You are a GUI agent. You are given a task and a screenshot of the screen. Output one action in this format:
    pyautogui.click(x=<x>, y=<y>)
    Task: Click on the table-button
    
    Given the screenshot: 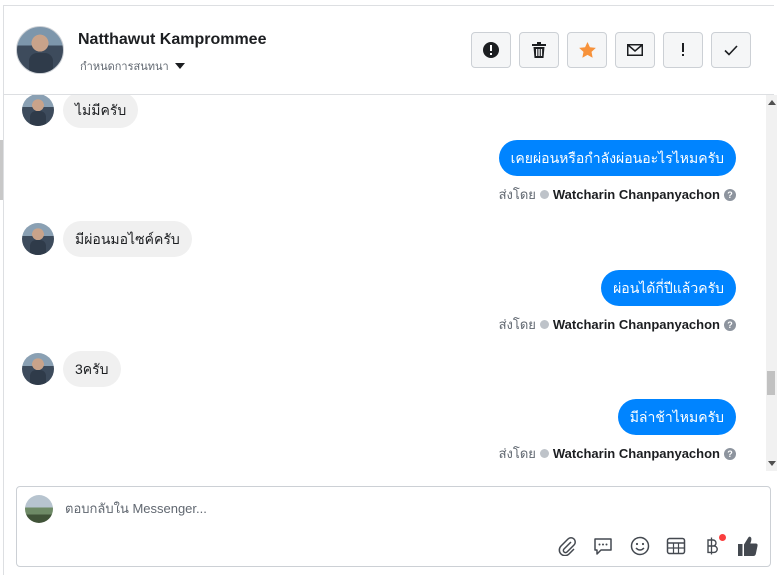 What is the action you would take?
    pyautogui.click(x=676, y=546)
    